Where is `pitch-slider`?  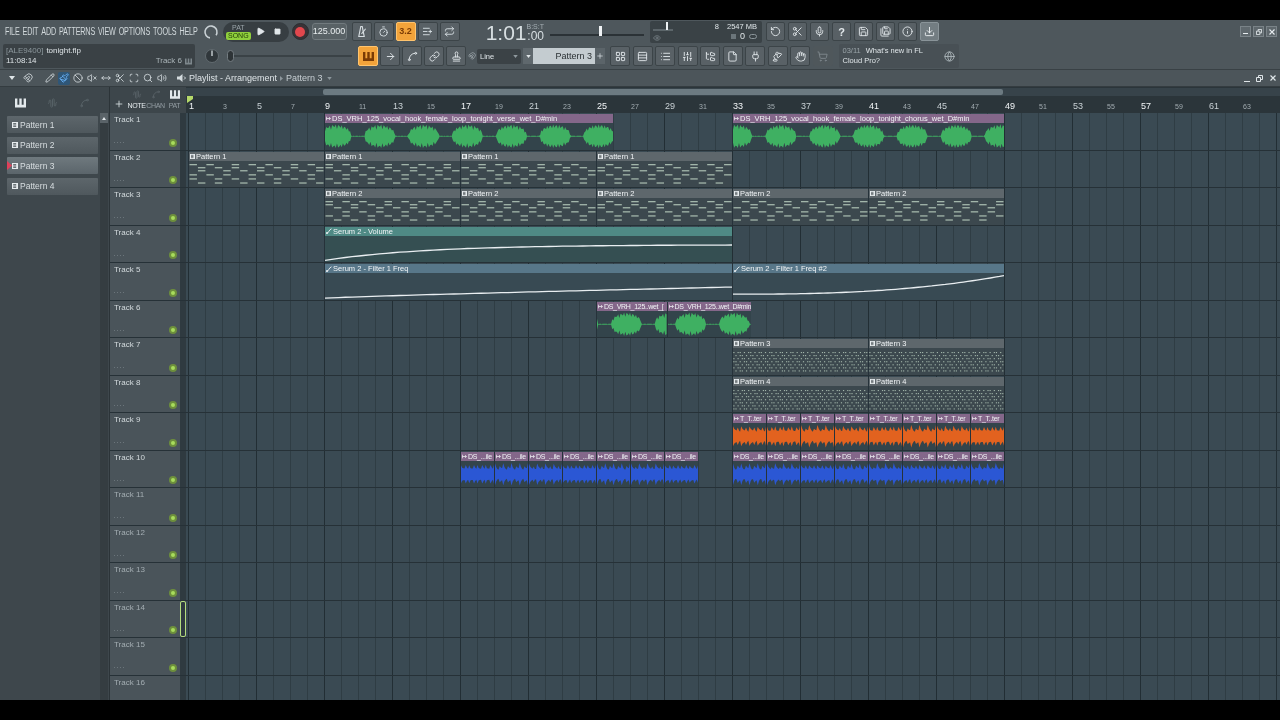 pitch-slider is located at coordinates (289, 56).